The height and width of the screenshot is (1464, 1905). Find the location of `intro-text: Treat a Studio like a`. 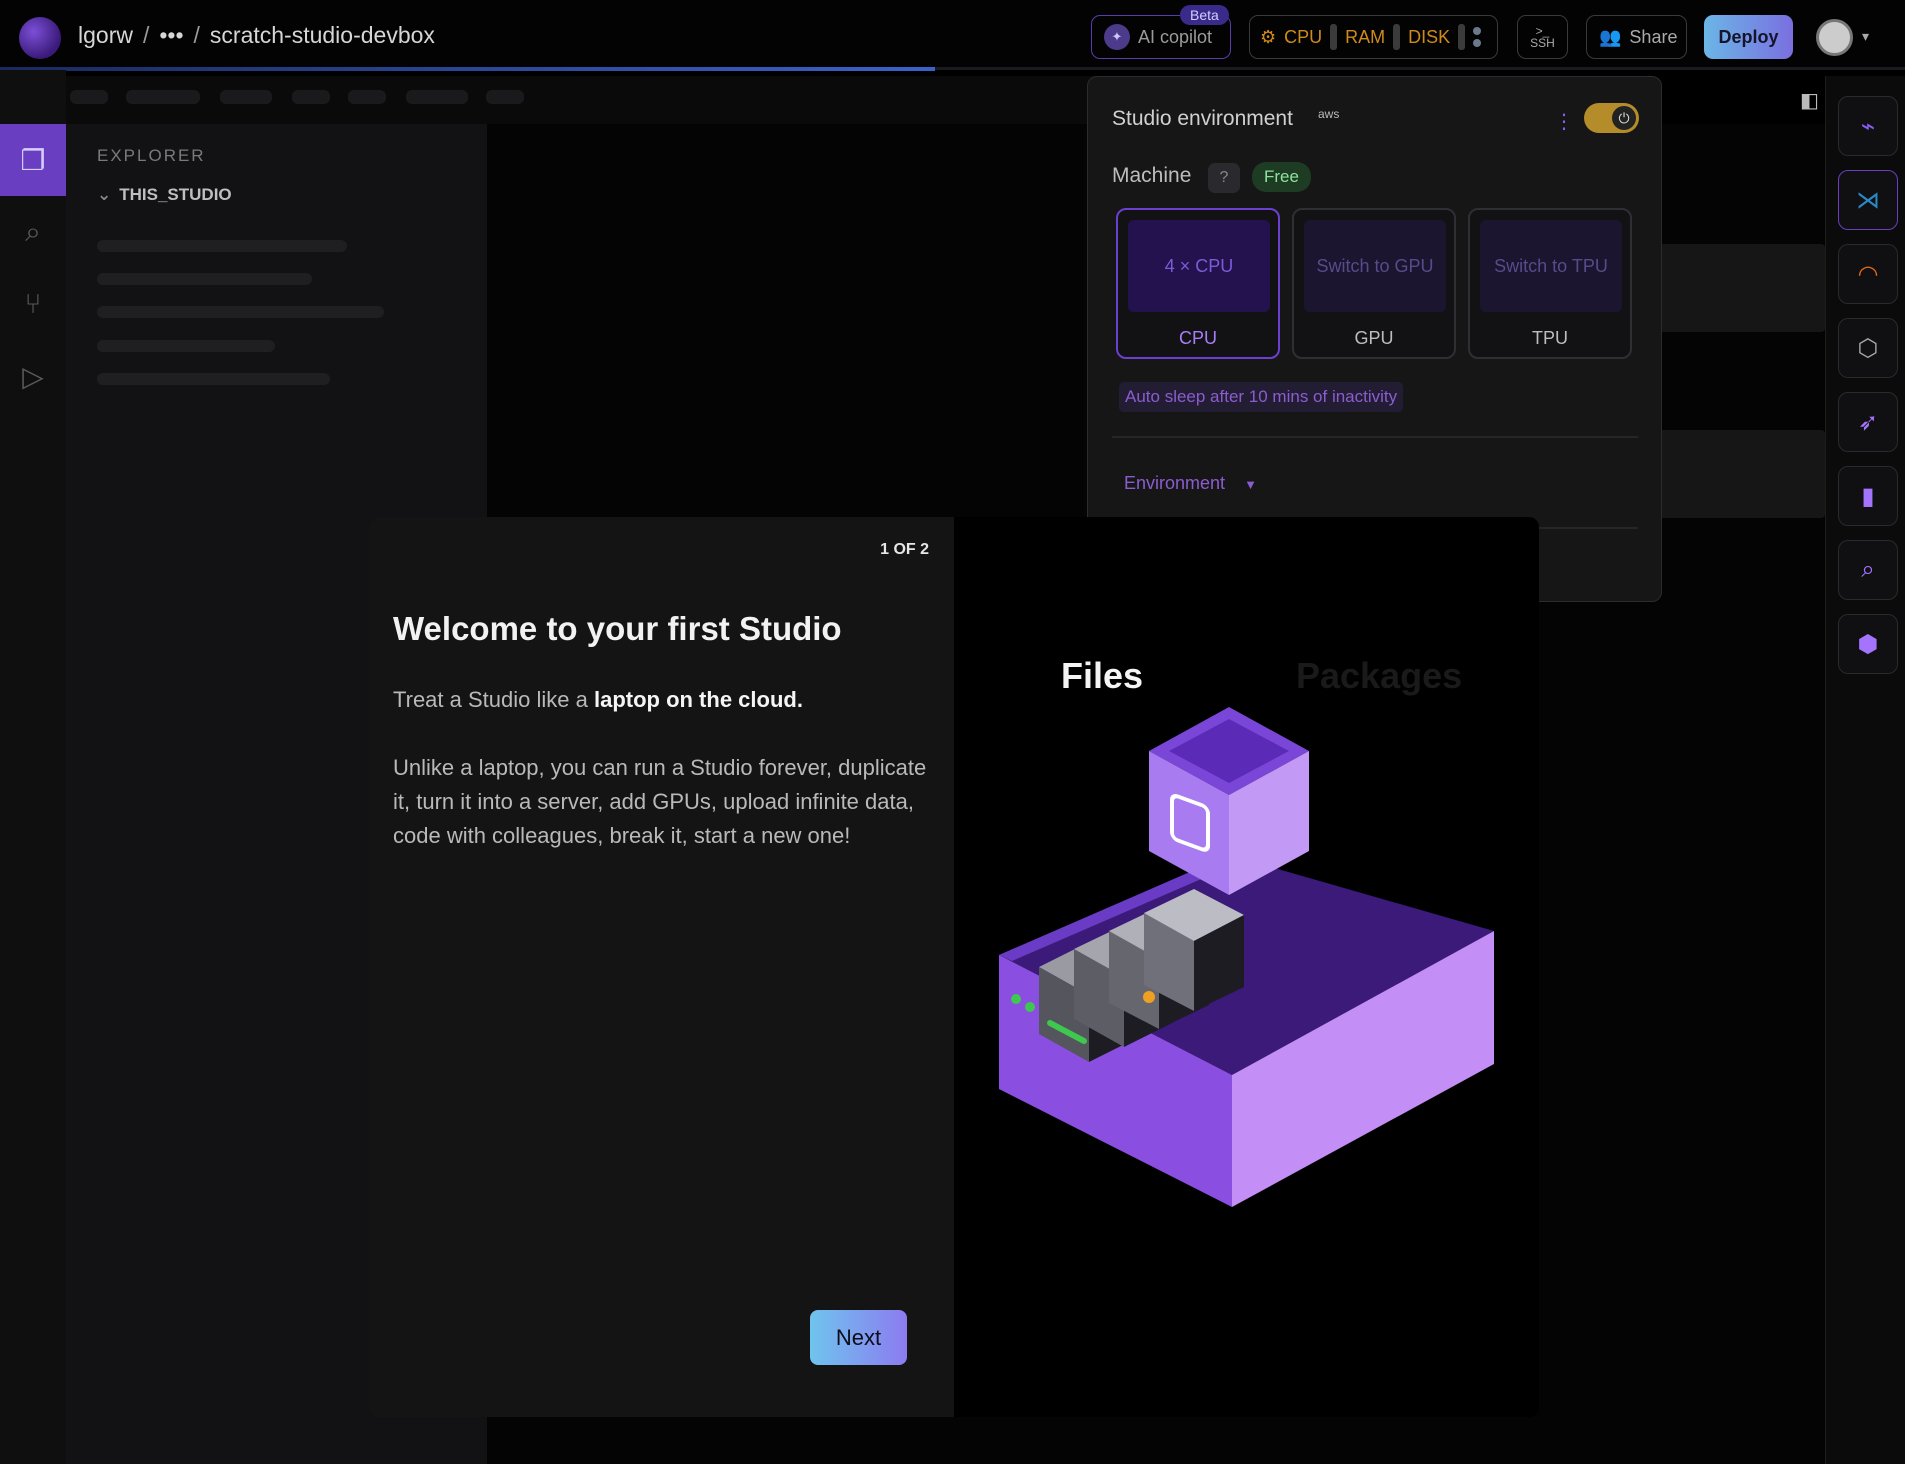

intro-text: Treat a Studio like a is located at coordinates (493, 699).